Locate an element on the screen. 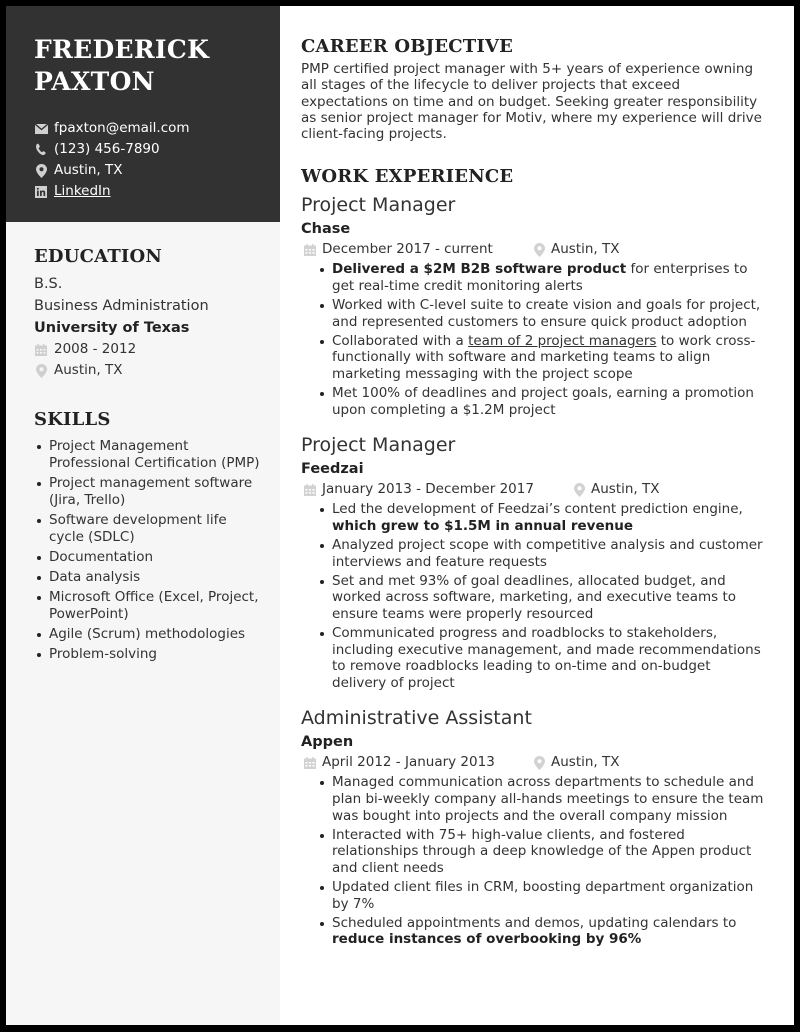  skill-item: Agile (Scrum) methodologies is located at coordinates (149, 634).